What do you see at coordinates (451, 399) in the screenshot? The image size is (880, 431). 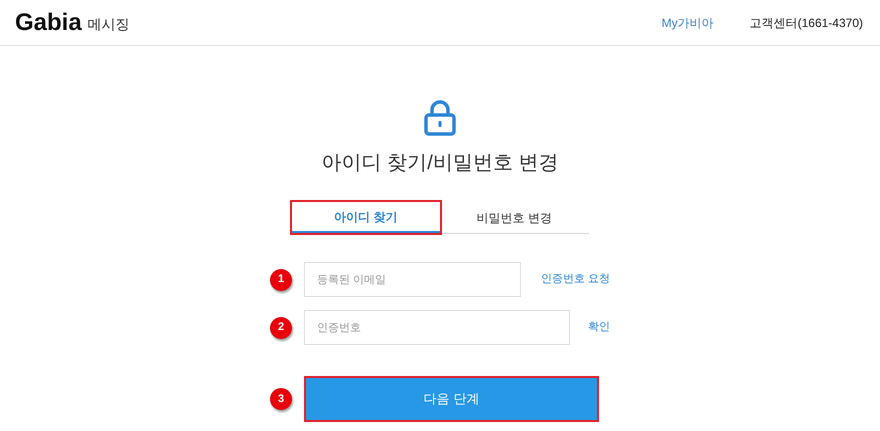 I see `next-button: 다음 단계` at bounding box center [451, 399].